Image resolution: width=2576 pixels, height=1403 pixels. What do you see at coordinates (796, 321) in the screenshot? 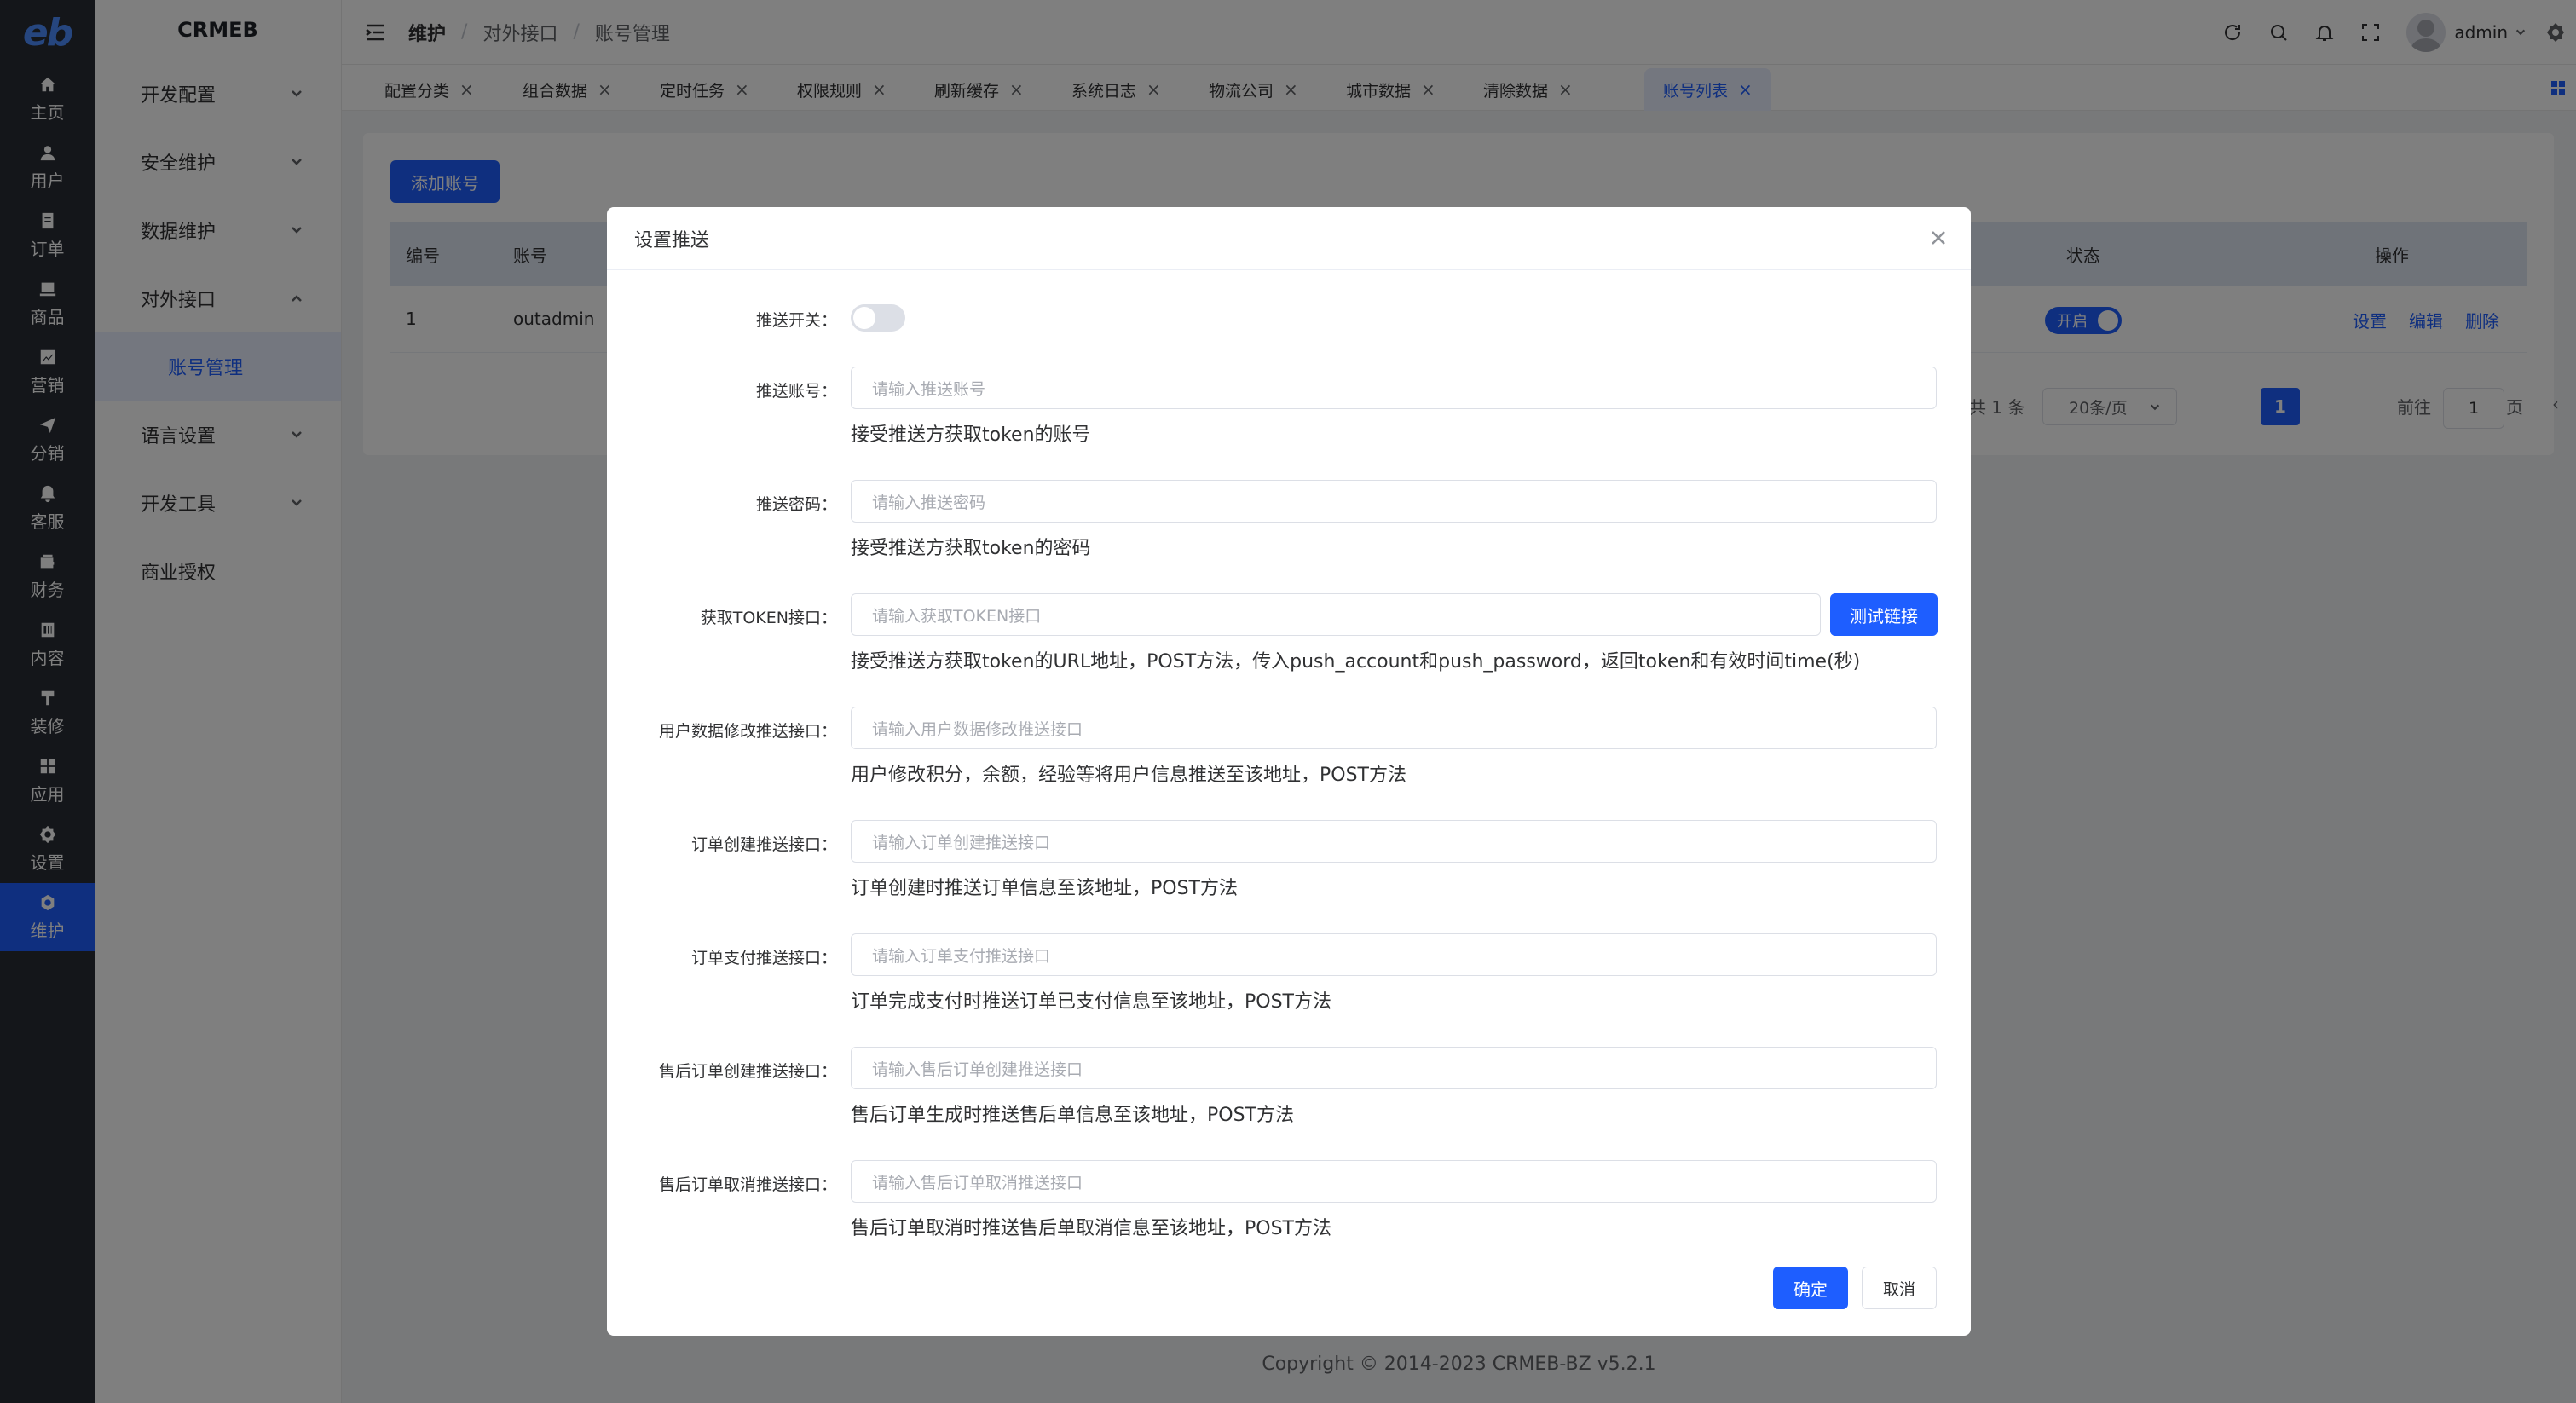
I see `push-switch-label: 推送开关：` at bounding box center [796, 321].